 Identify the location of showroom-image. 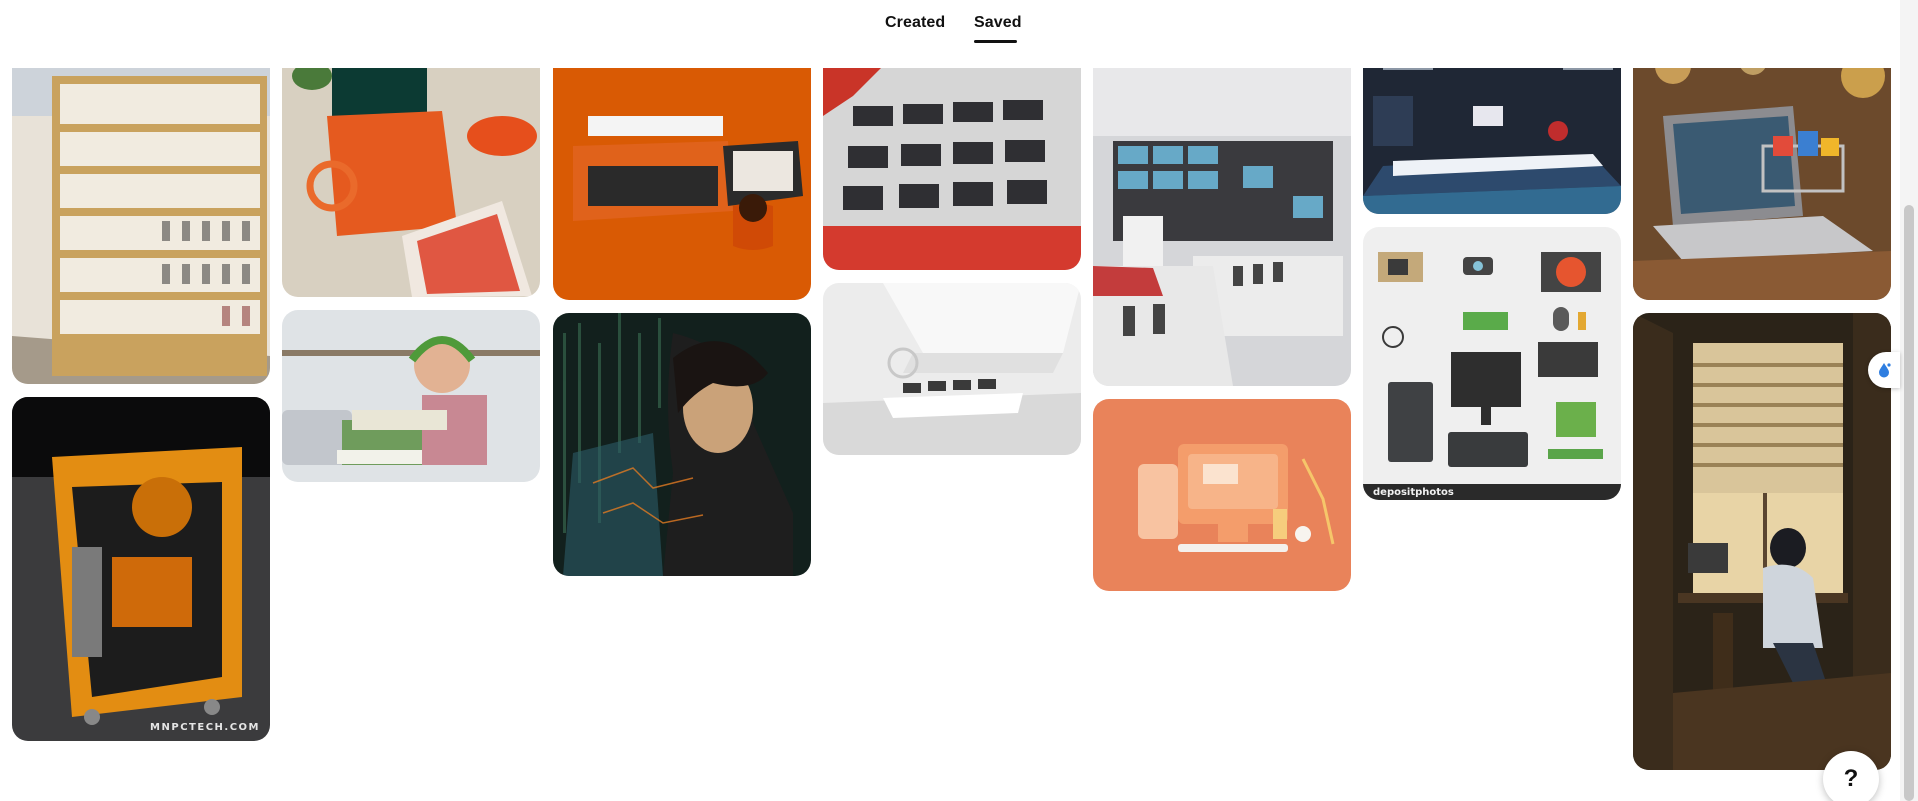
(952, 369).